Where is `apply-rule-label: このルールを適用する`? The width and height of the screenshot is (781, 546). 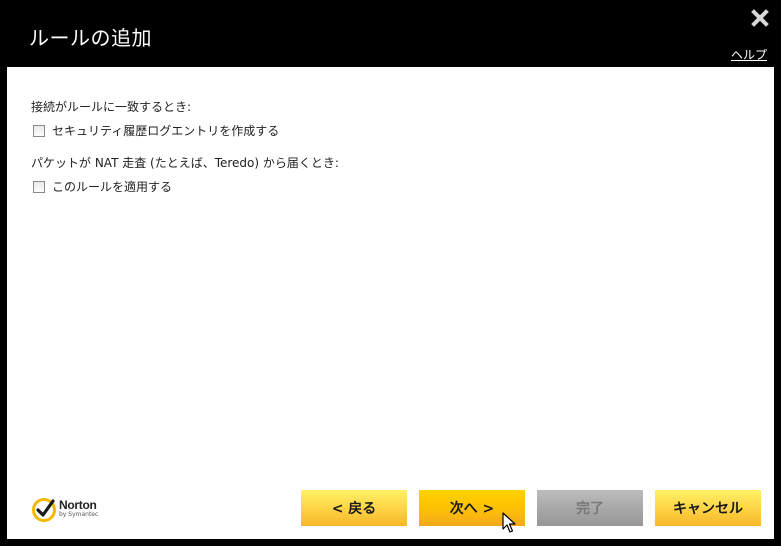 apply-rule-label: このルールを適用する is located at coordinates (112, 187).